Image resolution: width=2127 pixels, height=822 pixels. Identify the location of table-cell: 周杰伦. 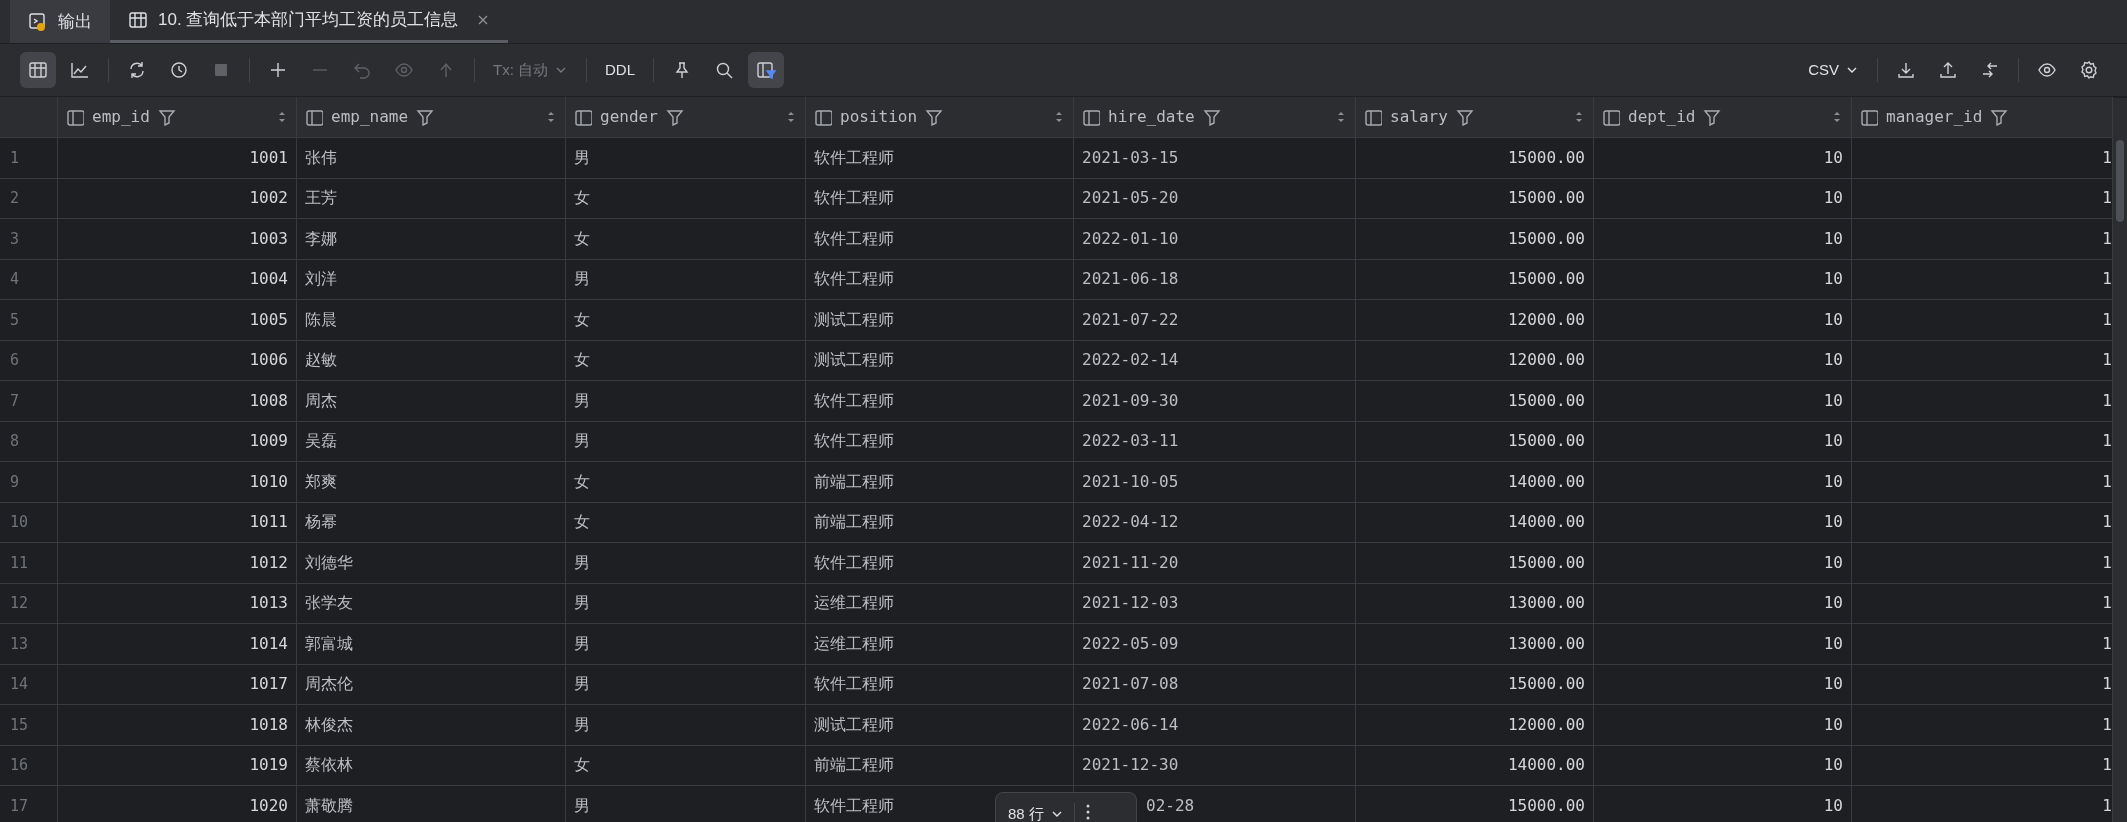
(431, 684).